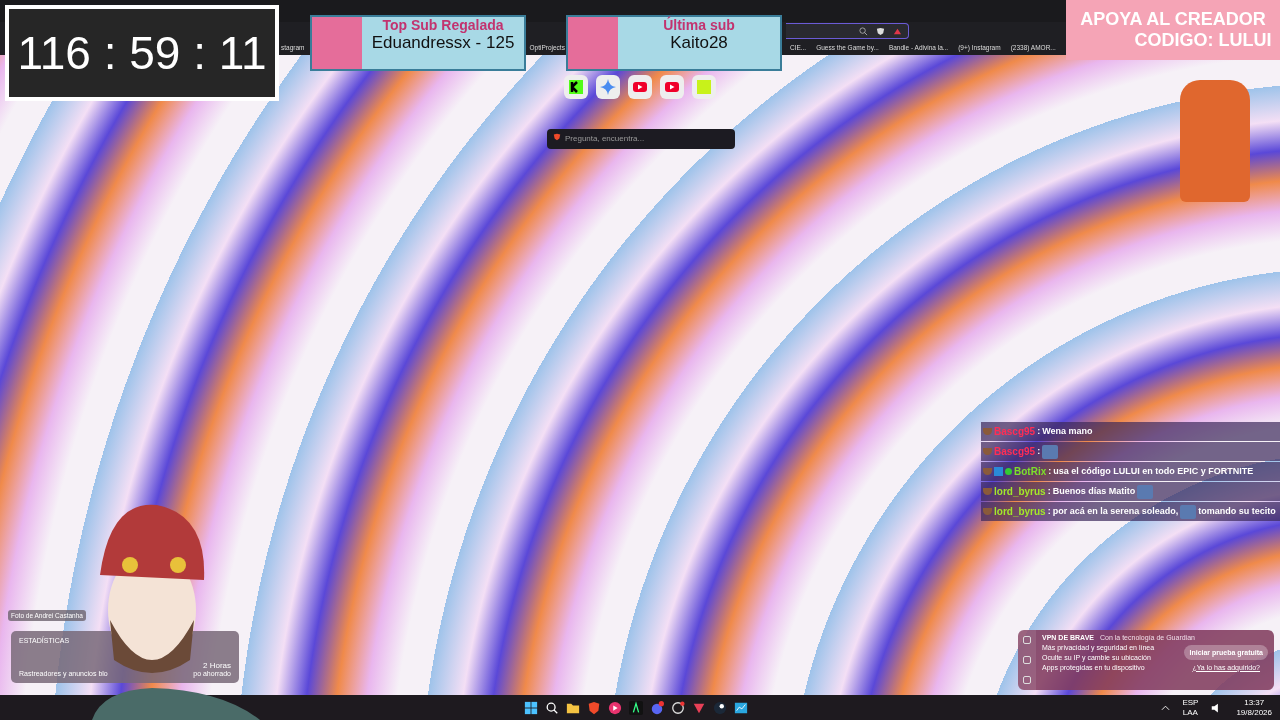 The width and height of the screenshot is (1280, 720). Describe the element at coordinates (657, 707) in the screenshot. I see `chat-bubble-icon` at that location.